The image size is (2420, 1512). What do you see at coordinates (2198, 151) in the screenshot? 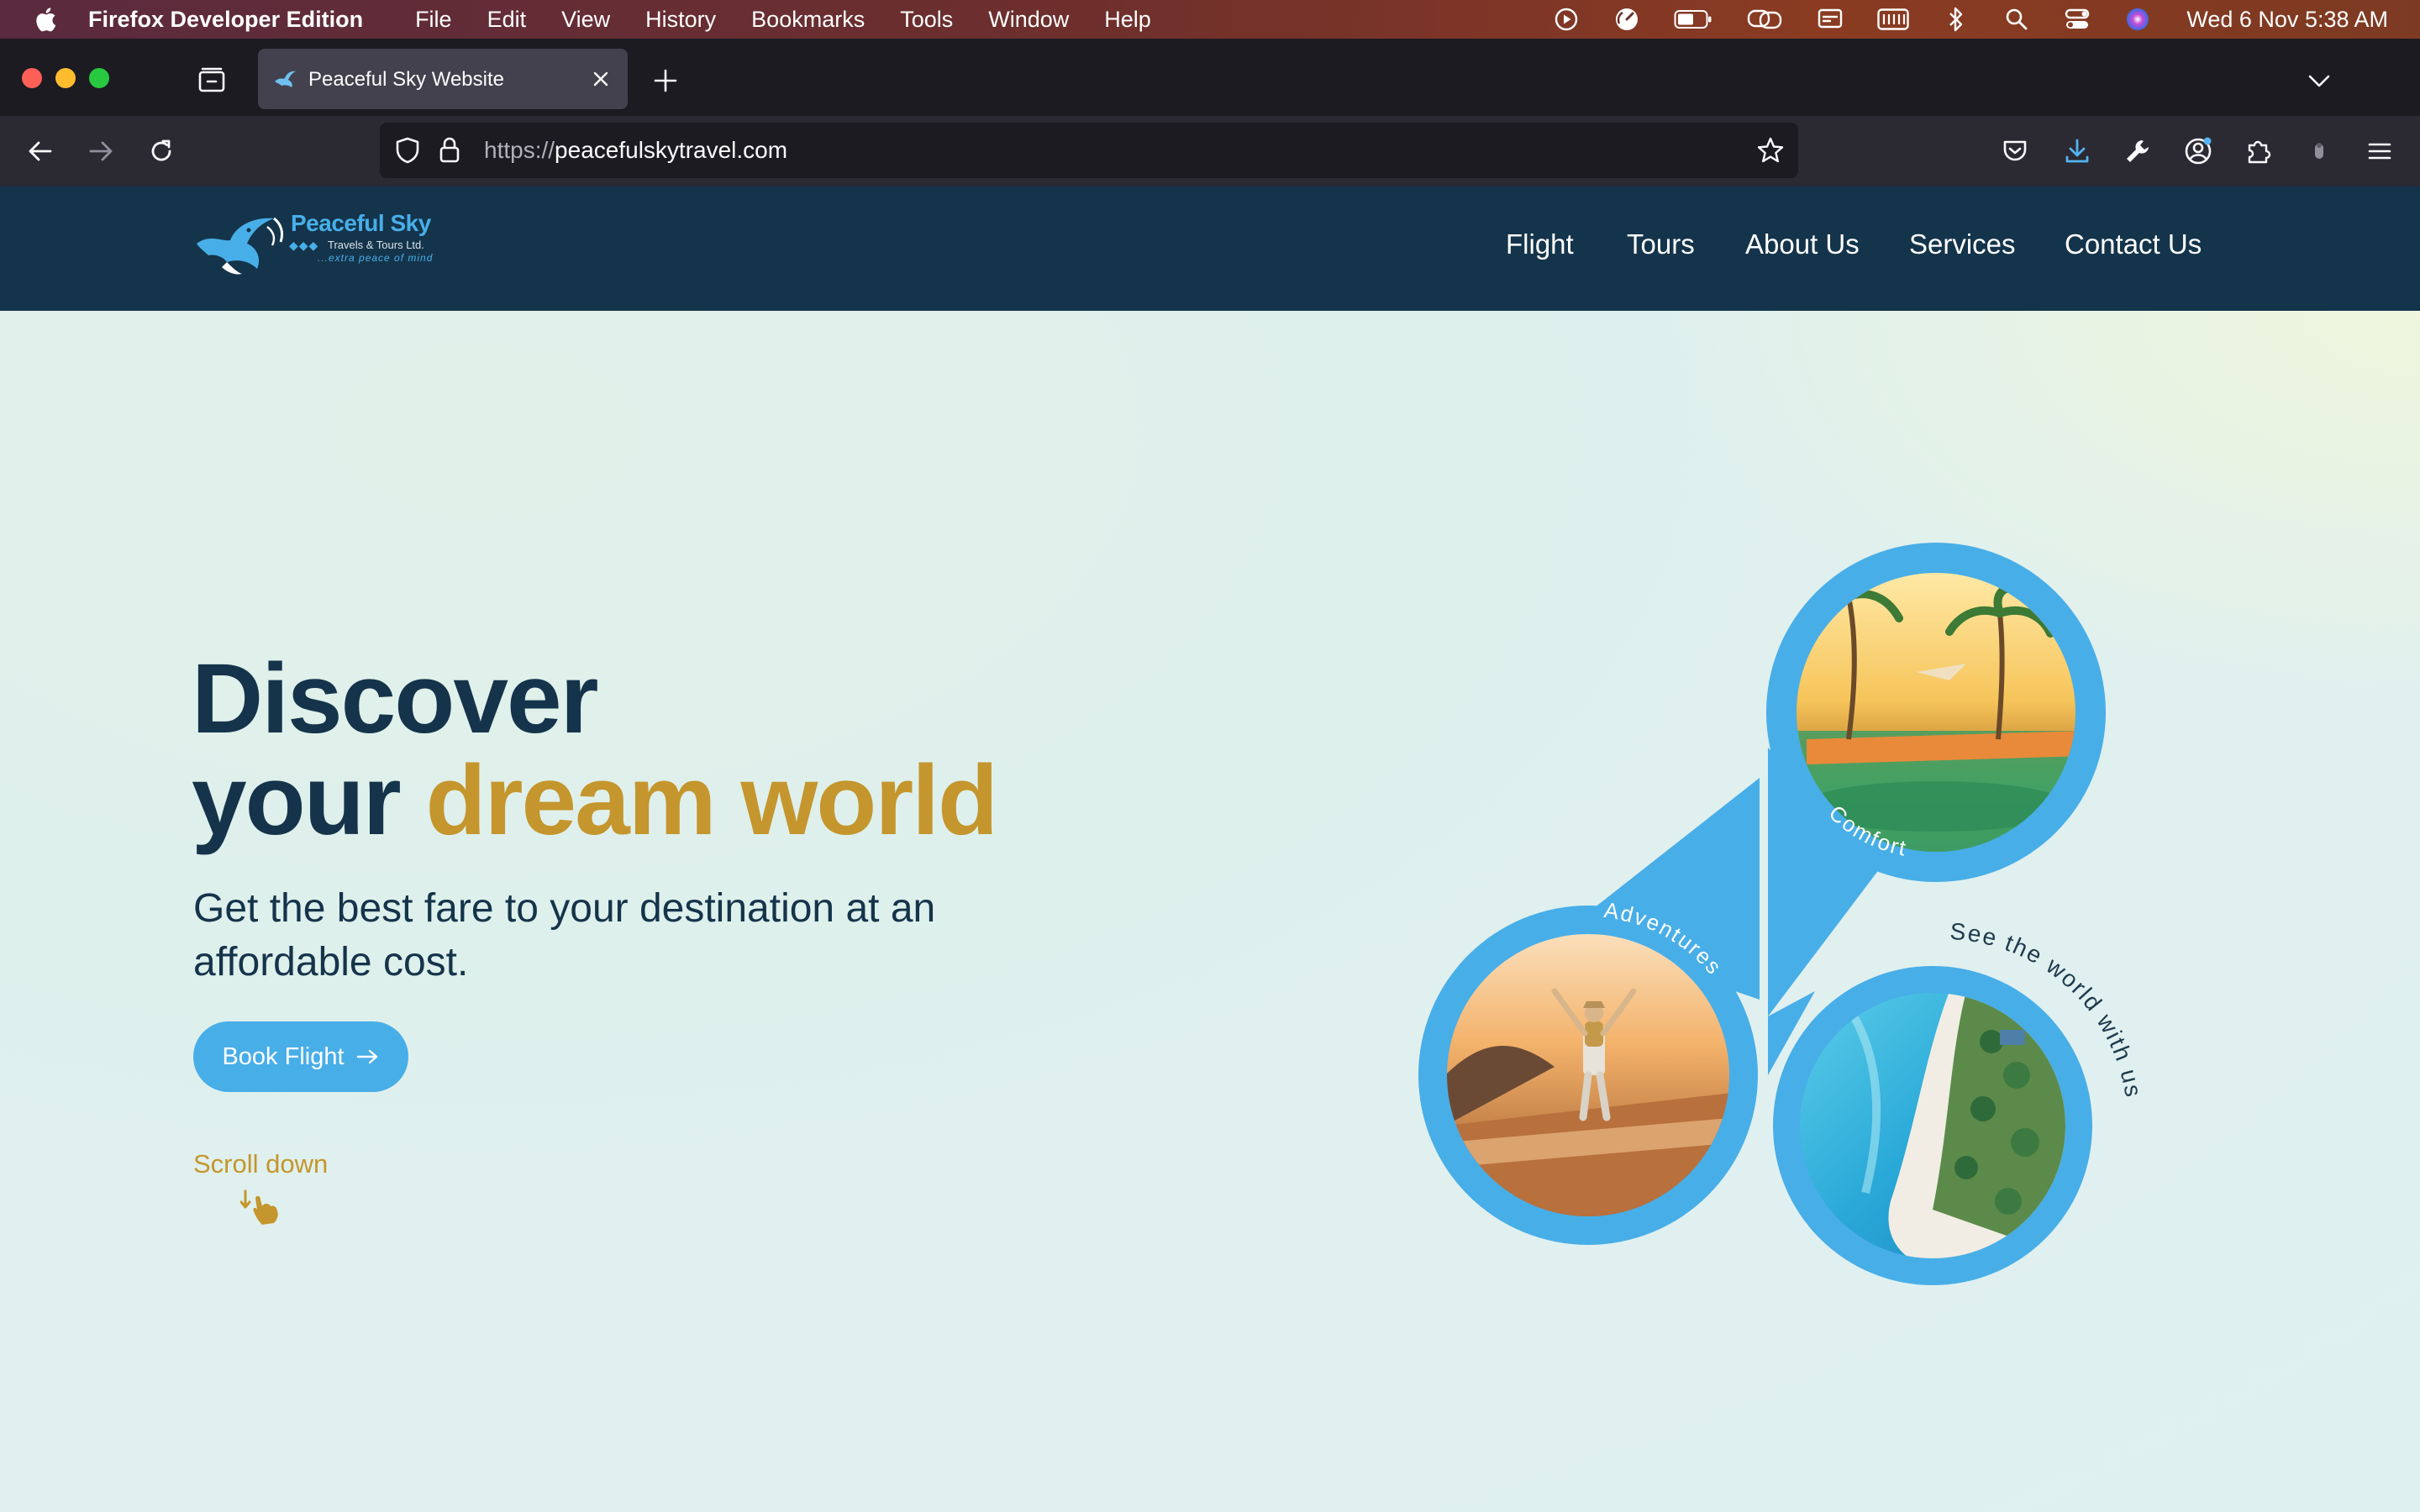
I see `account-avatar-icon` at bounding box center [2198, 151].